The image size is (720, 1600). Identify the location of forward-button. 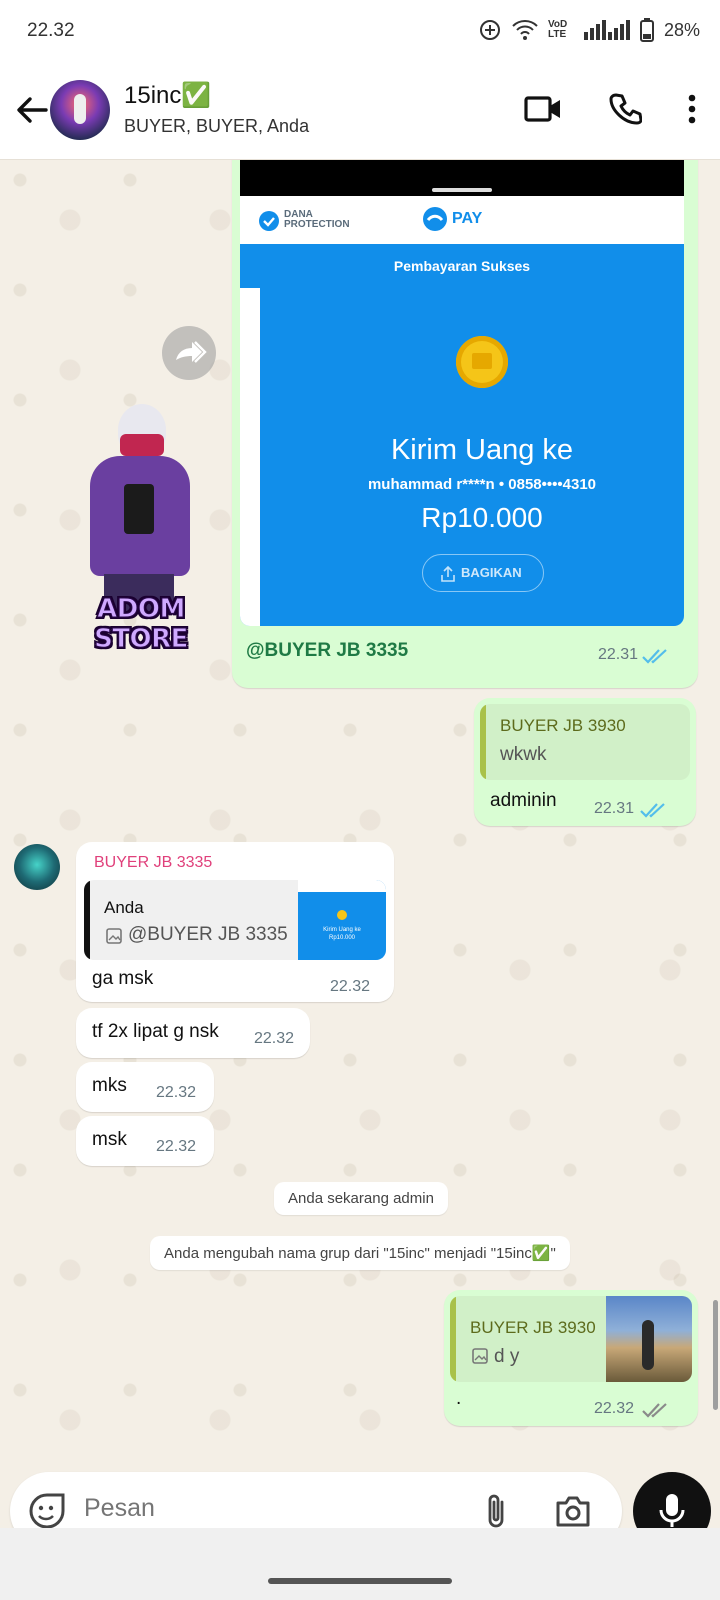
(189, 353).